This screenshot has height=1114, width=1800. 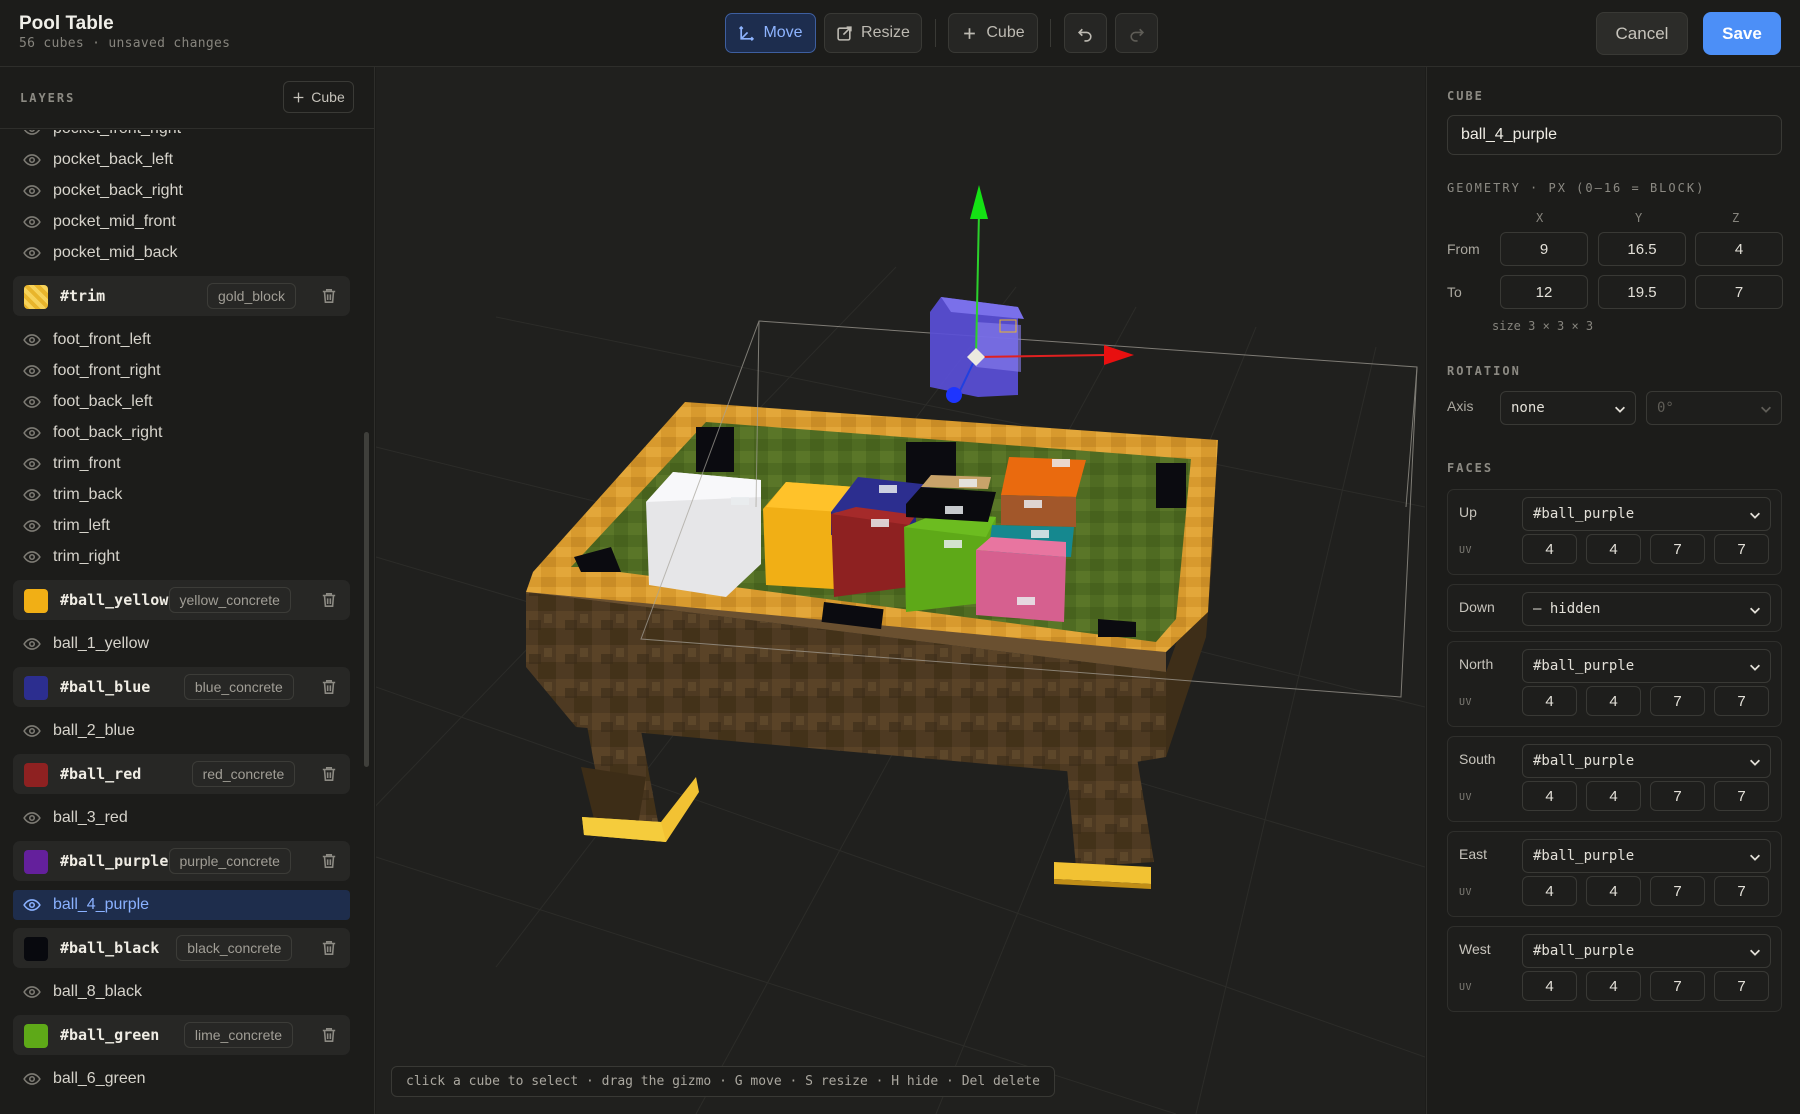 What do you see at coordinates (238, 1035) in the screenshot?
I see `texture-id-badge: lime_concrete` at bounding box center [238, 1035].